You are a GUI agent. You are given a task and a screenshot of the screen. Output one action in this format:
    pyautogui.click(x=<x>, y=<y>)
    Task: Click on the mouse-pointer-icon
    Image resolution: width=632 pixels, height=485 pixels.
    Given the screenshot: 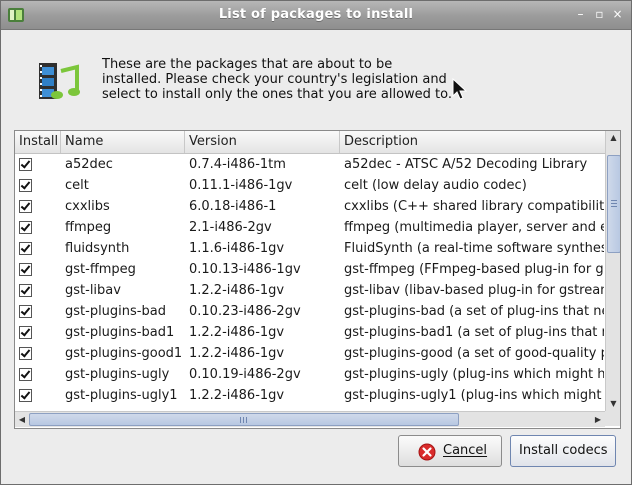 What is the action you would take?
    pyautogui.click(x=460, y=89)
    